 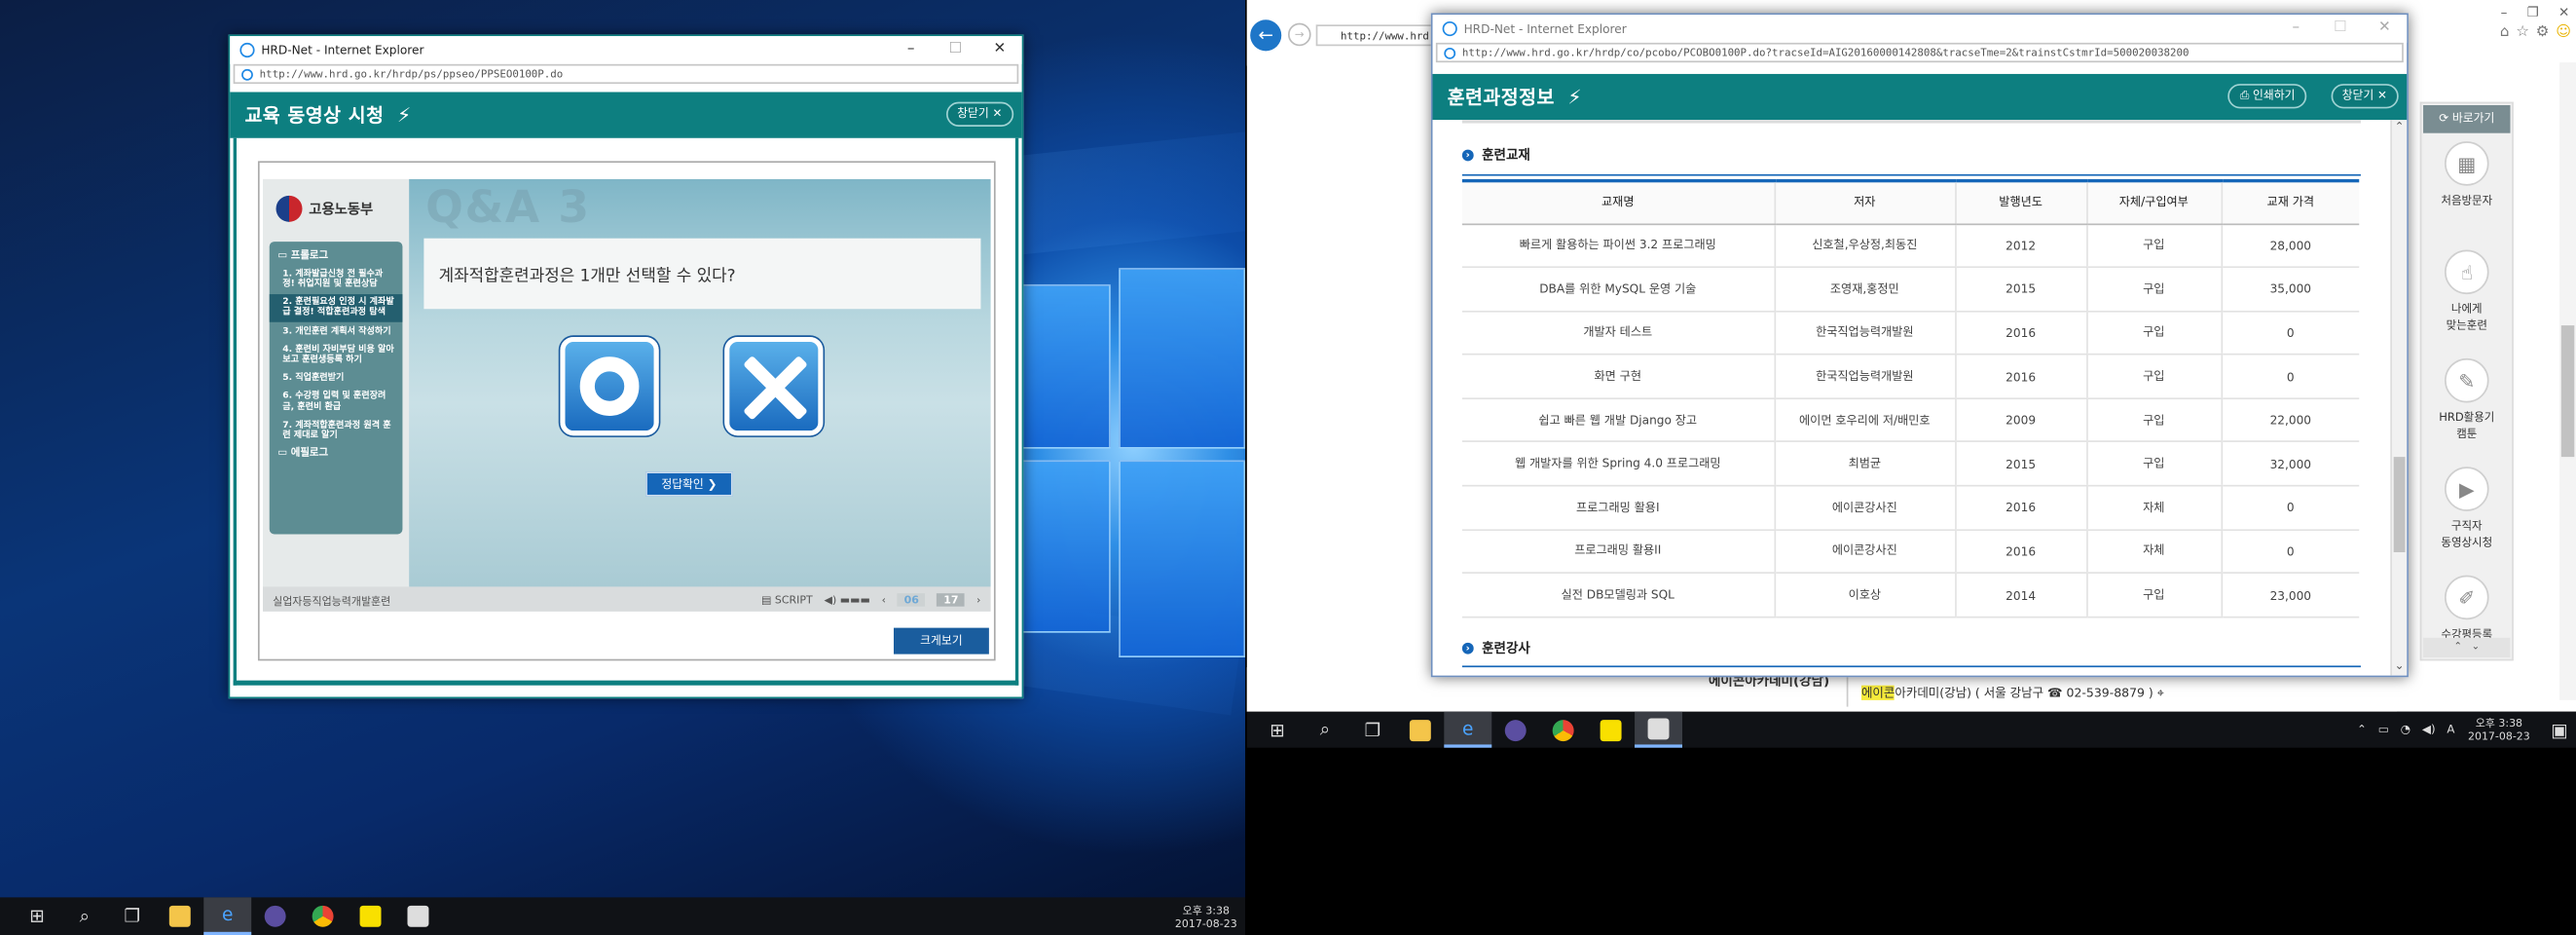 I want to click on col-header: 저자, so click(x=1864, y=202).